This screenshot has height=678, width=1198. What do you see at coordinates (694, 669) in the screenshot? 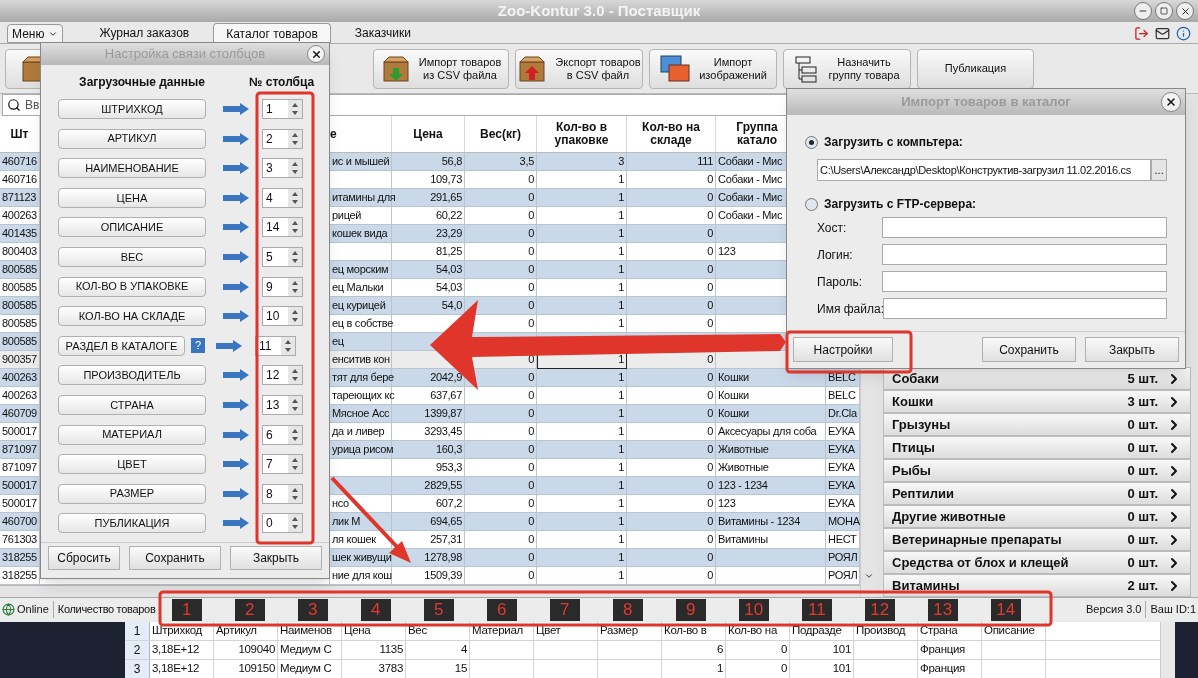
I see `spreadsheet-cell: 1` at bounding box center [694, 669].